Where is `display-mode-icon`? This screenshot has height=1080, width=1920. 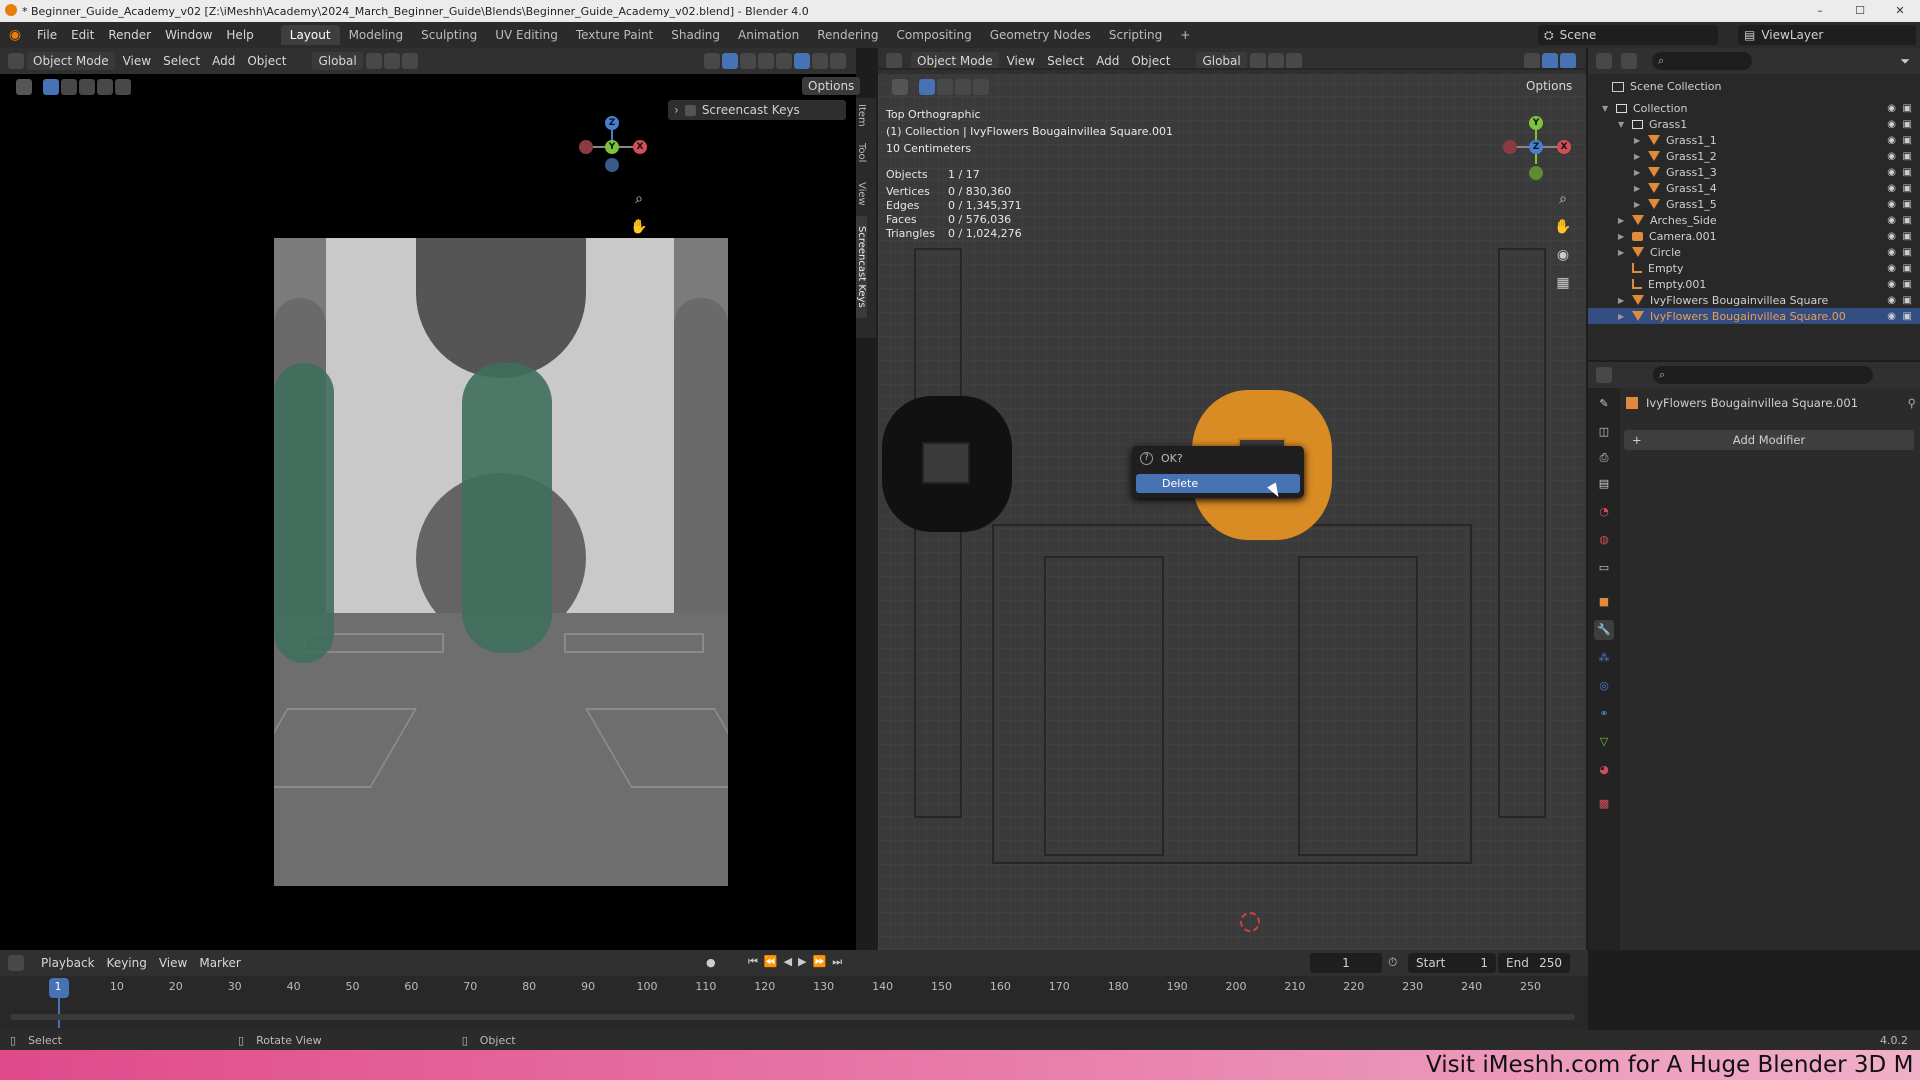
display-mode-icon is located at coordinates (1629, 61).